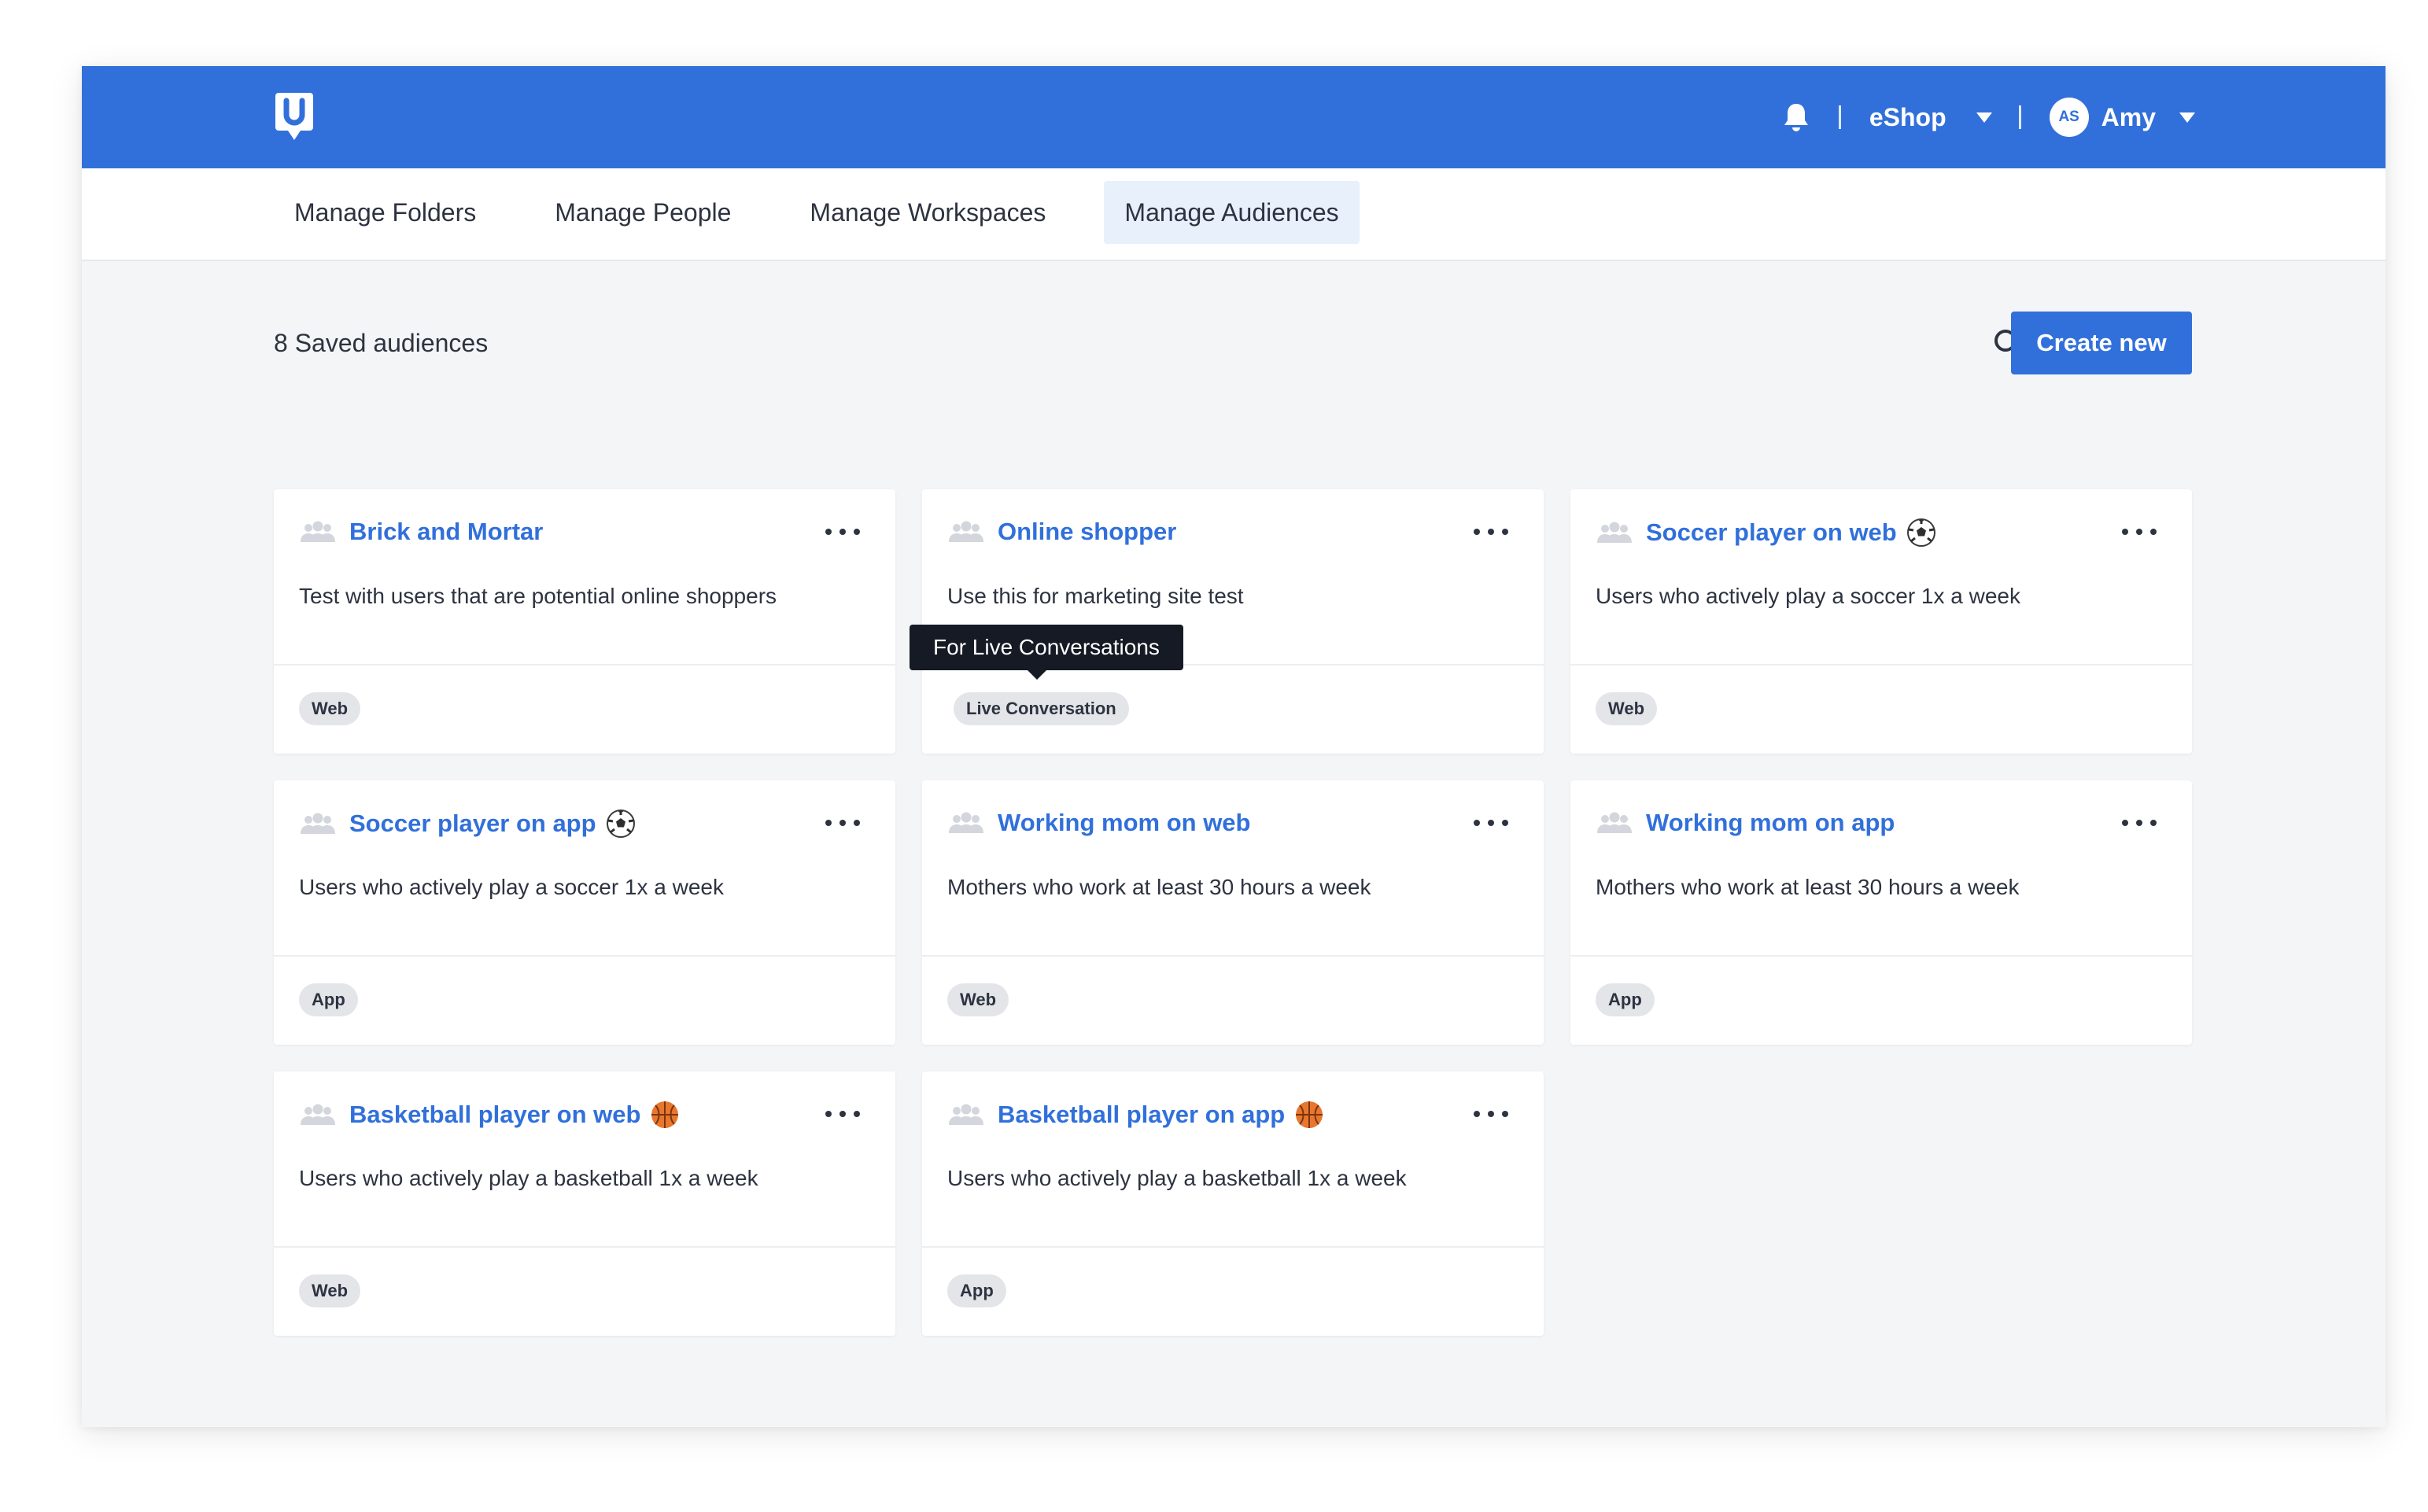 Image resolution: width=2428 pixels, height=1512 pixels. What do you see at coordinates (1041, 708) in the screenshot?
I see `platform-tag: Live Conversation` at bounding box center [1041, 708].